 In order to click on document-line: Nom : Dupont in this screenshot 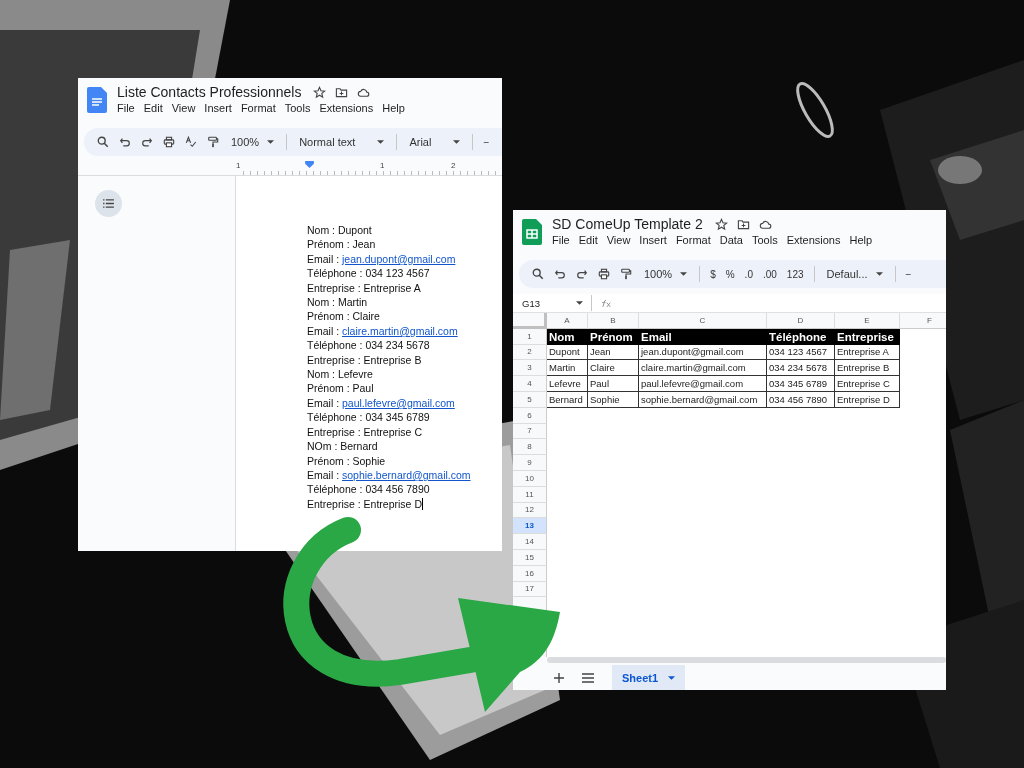, I will do `click(340, 230)`.